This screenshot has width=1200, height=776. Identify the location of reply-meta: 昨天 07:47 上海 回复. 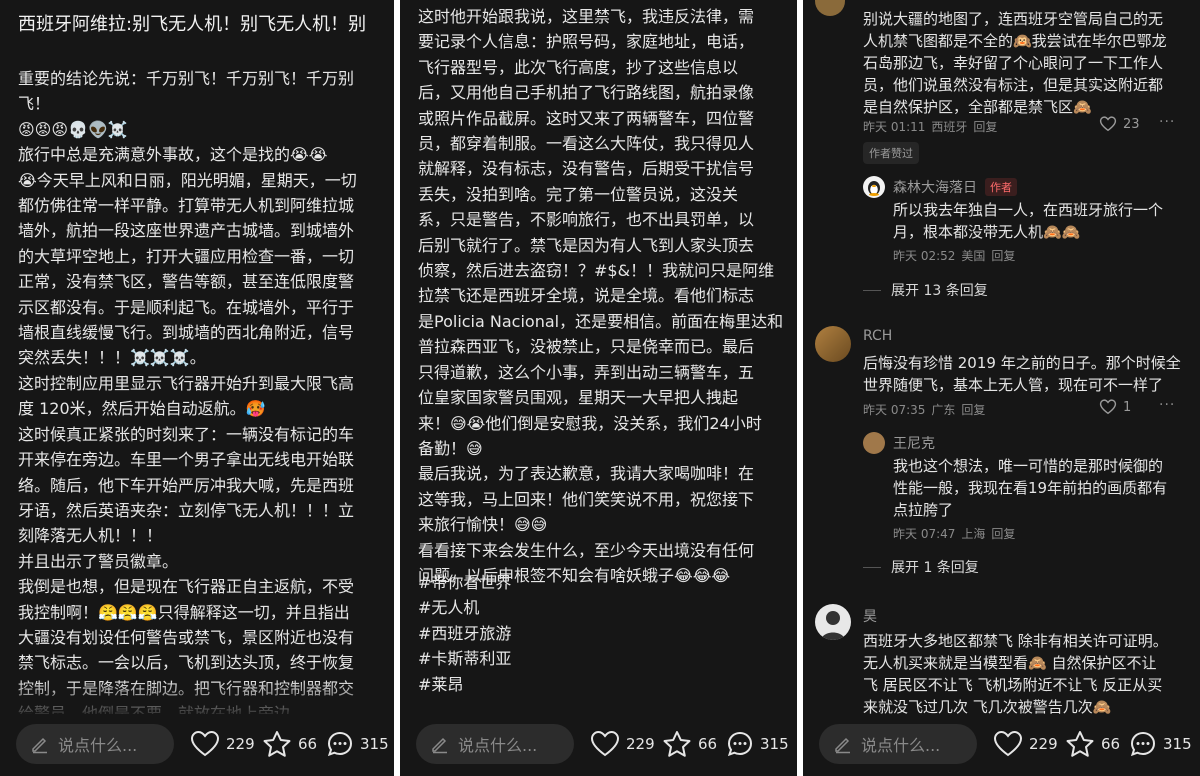
(954, 533).